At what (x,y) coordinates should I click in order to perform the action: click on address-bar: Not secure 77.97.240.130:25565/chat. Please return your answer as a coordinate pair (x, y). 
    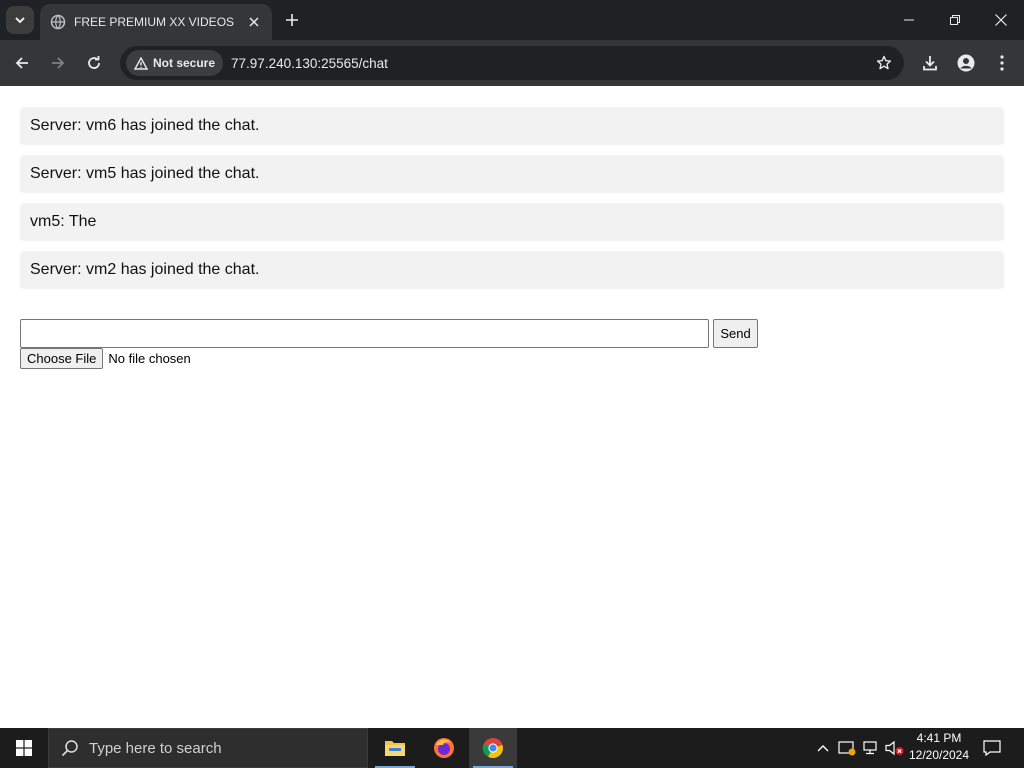
    Looking at the image, I should click on (512, 63).